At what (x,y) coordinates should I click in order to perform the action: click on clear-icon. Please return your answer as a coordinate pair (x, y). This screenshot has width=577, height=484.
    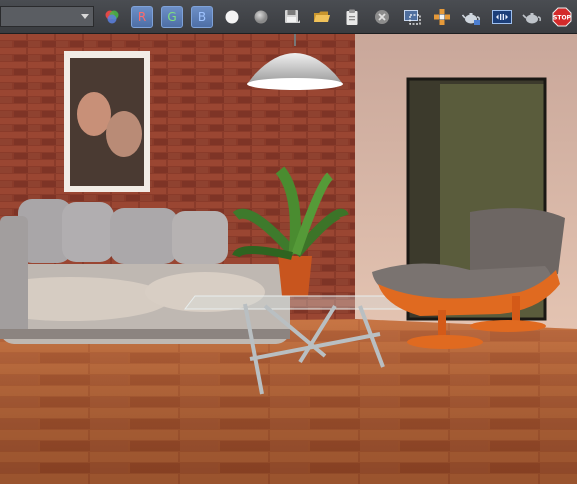
    Looking at the image, I should click on (382, 17).